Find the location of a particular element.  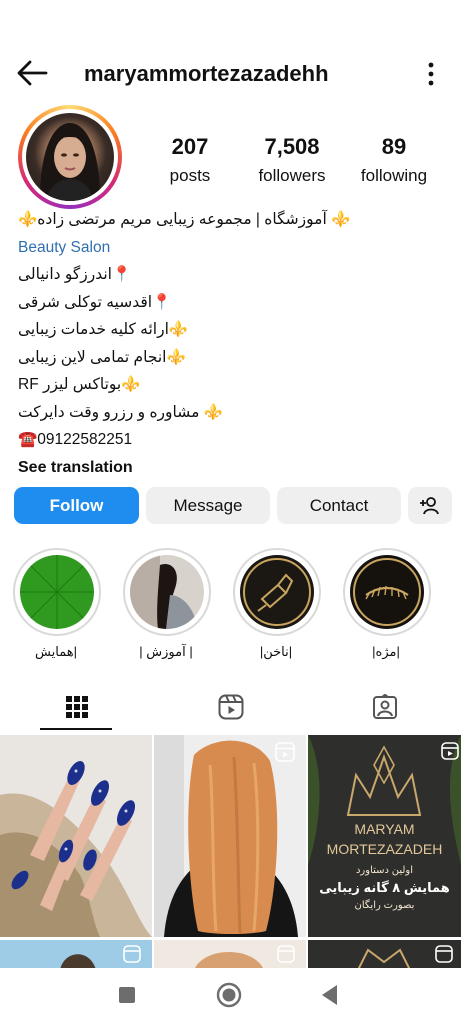

profile-tabs is located at coordinates (230, 708).